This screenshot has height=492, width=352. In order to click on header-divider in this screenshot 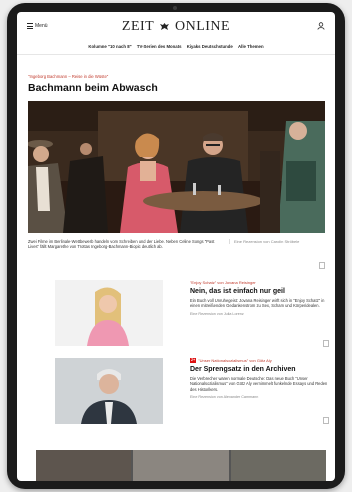, I will do `click(176, 54)`.